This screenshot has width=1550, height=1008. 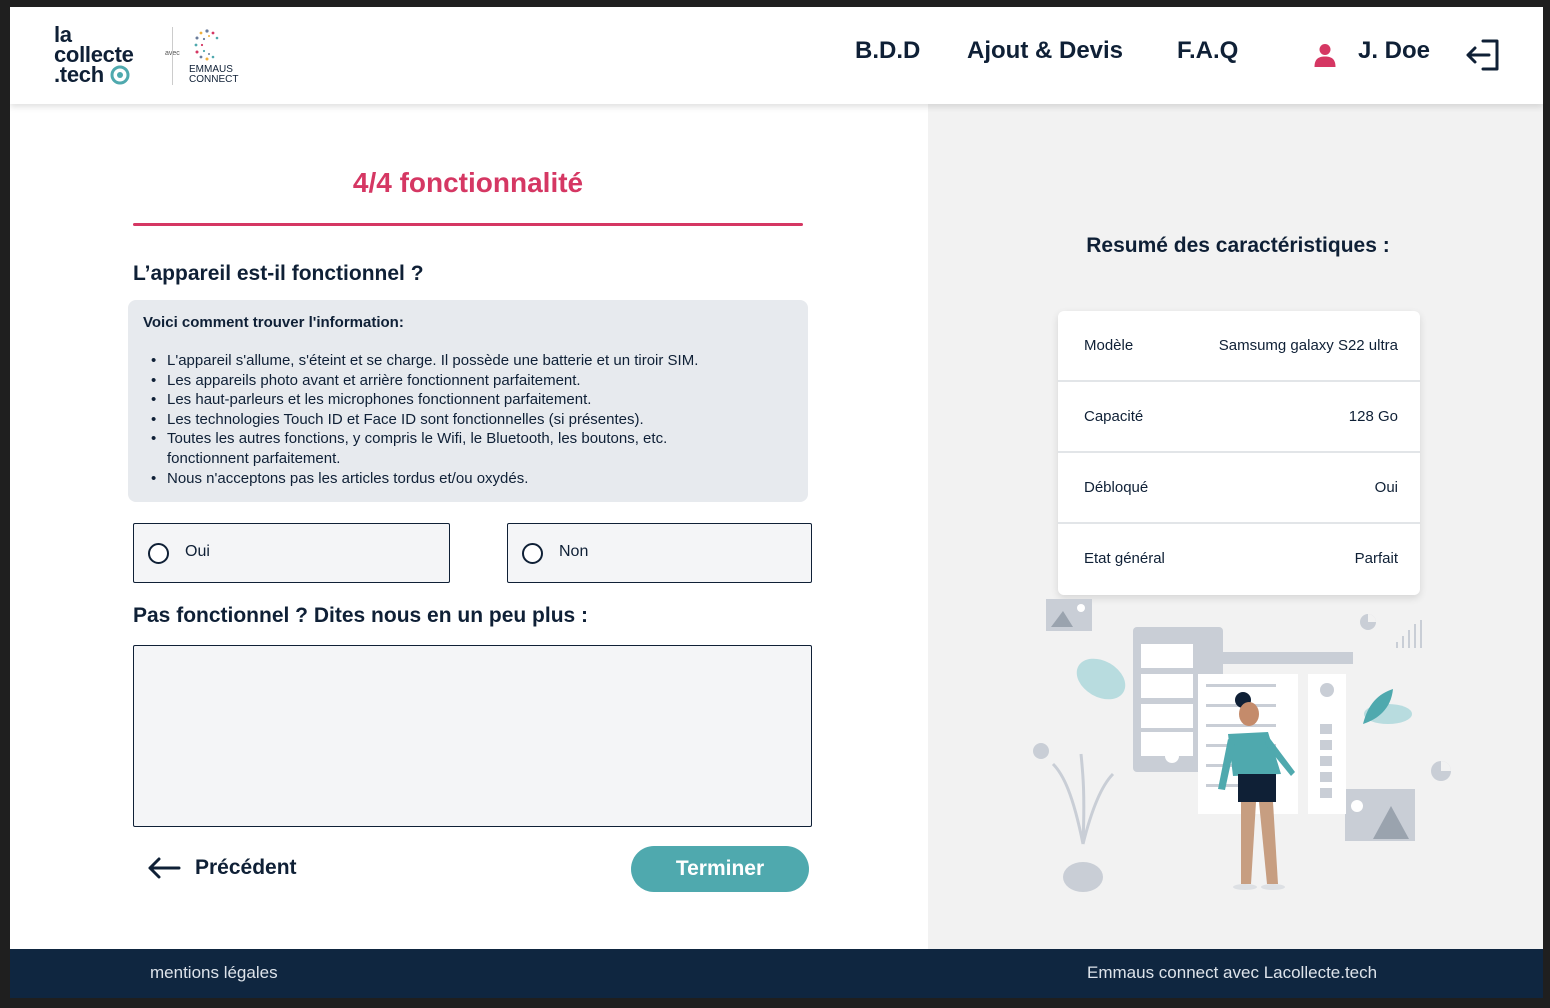 What do you see at coordinates (659, 553) in the screenshot?
I see `radio-non: Non` at bounding box center [659, 553].